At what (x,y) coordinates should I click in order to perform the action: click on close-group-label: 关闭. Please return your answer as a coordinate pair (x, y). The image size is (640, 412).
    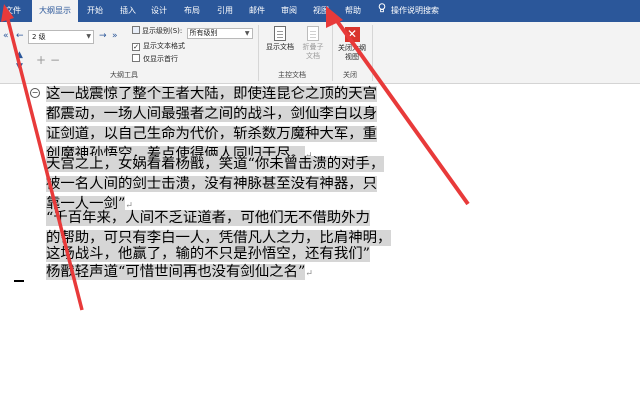
    Looking at the image, I should click on (350, 75).